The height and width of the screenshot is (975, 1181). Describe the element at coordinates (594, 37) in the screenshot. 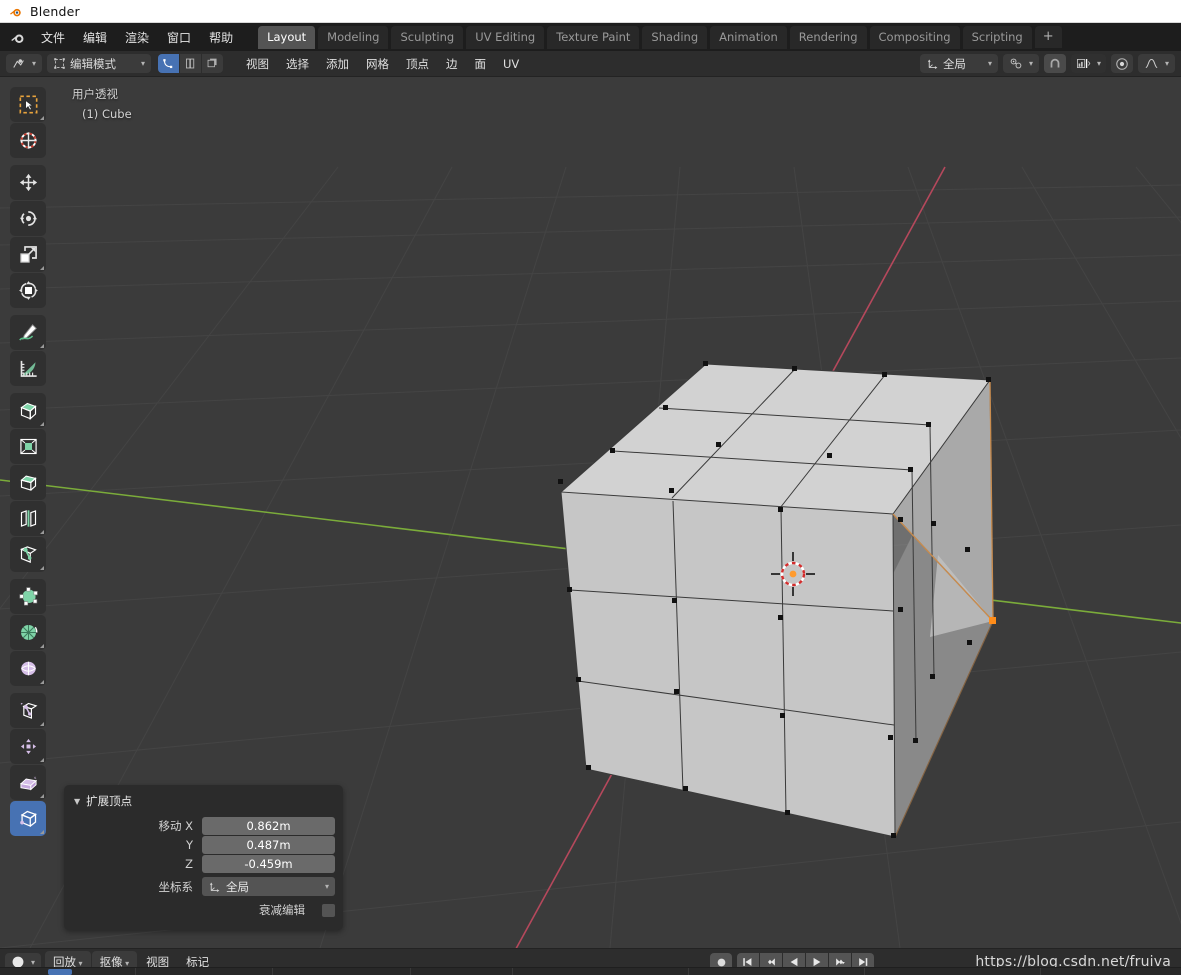

I see `workspace-tab-texture-paint: Texture Paint` at that location.